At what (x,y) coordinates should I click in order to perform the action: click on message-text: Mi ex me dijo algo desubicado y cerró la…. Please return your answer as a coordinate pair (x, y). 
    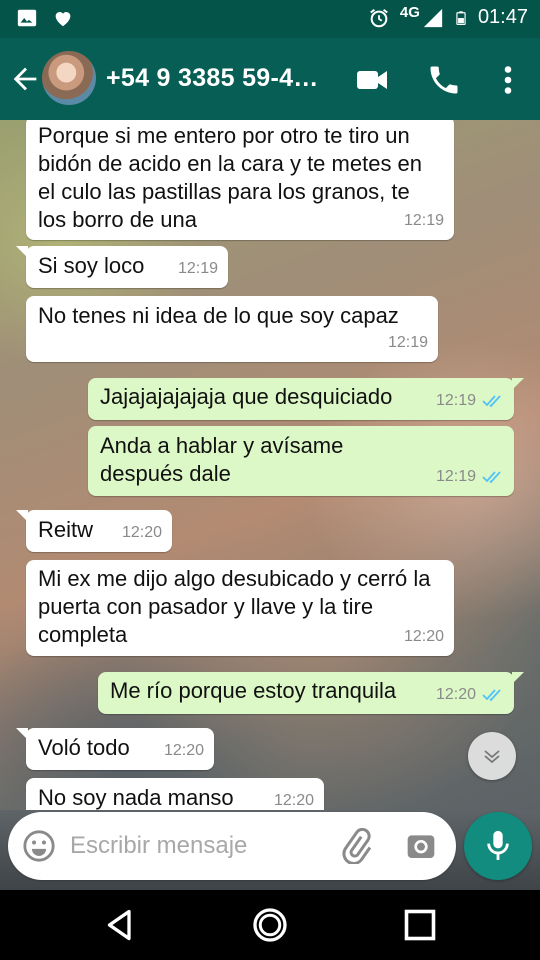
    Looking at the image, I should click on (234, 606).